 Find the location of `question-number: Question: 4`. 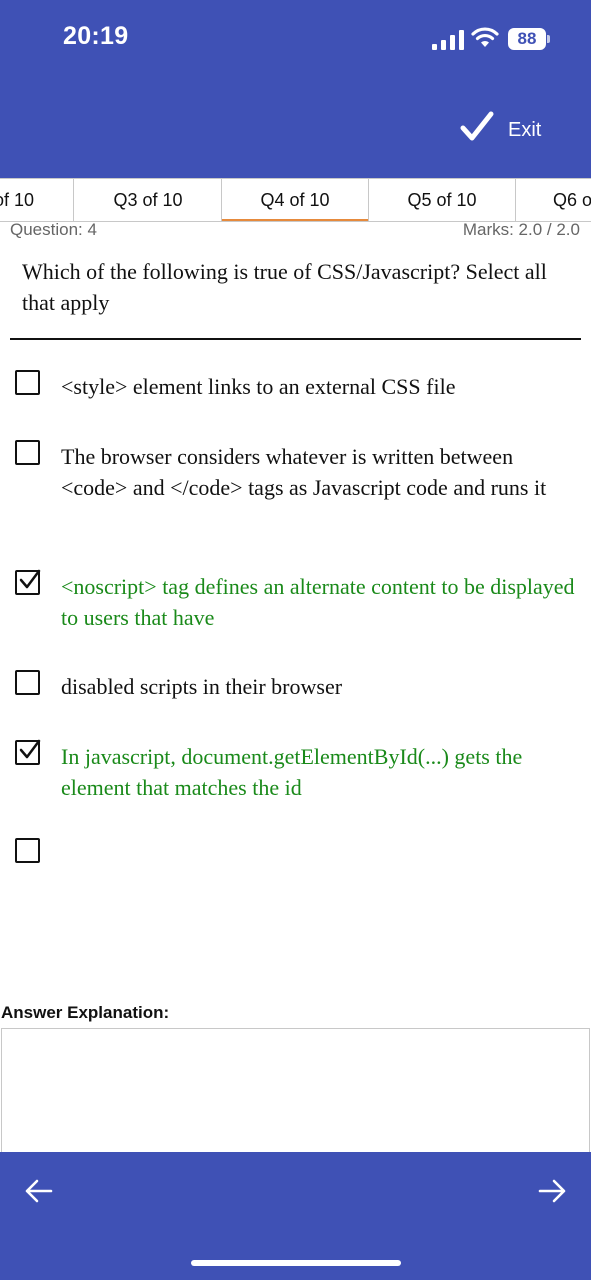

question-number: Question: 4 is located at coordinates (53, 229).